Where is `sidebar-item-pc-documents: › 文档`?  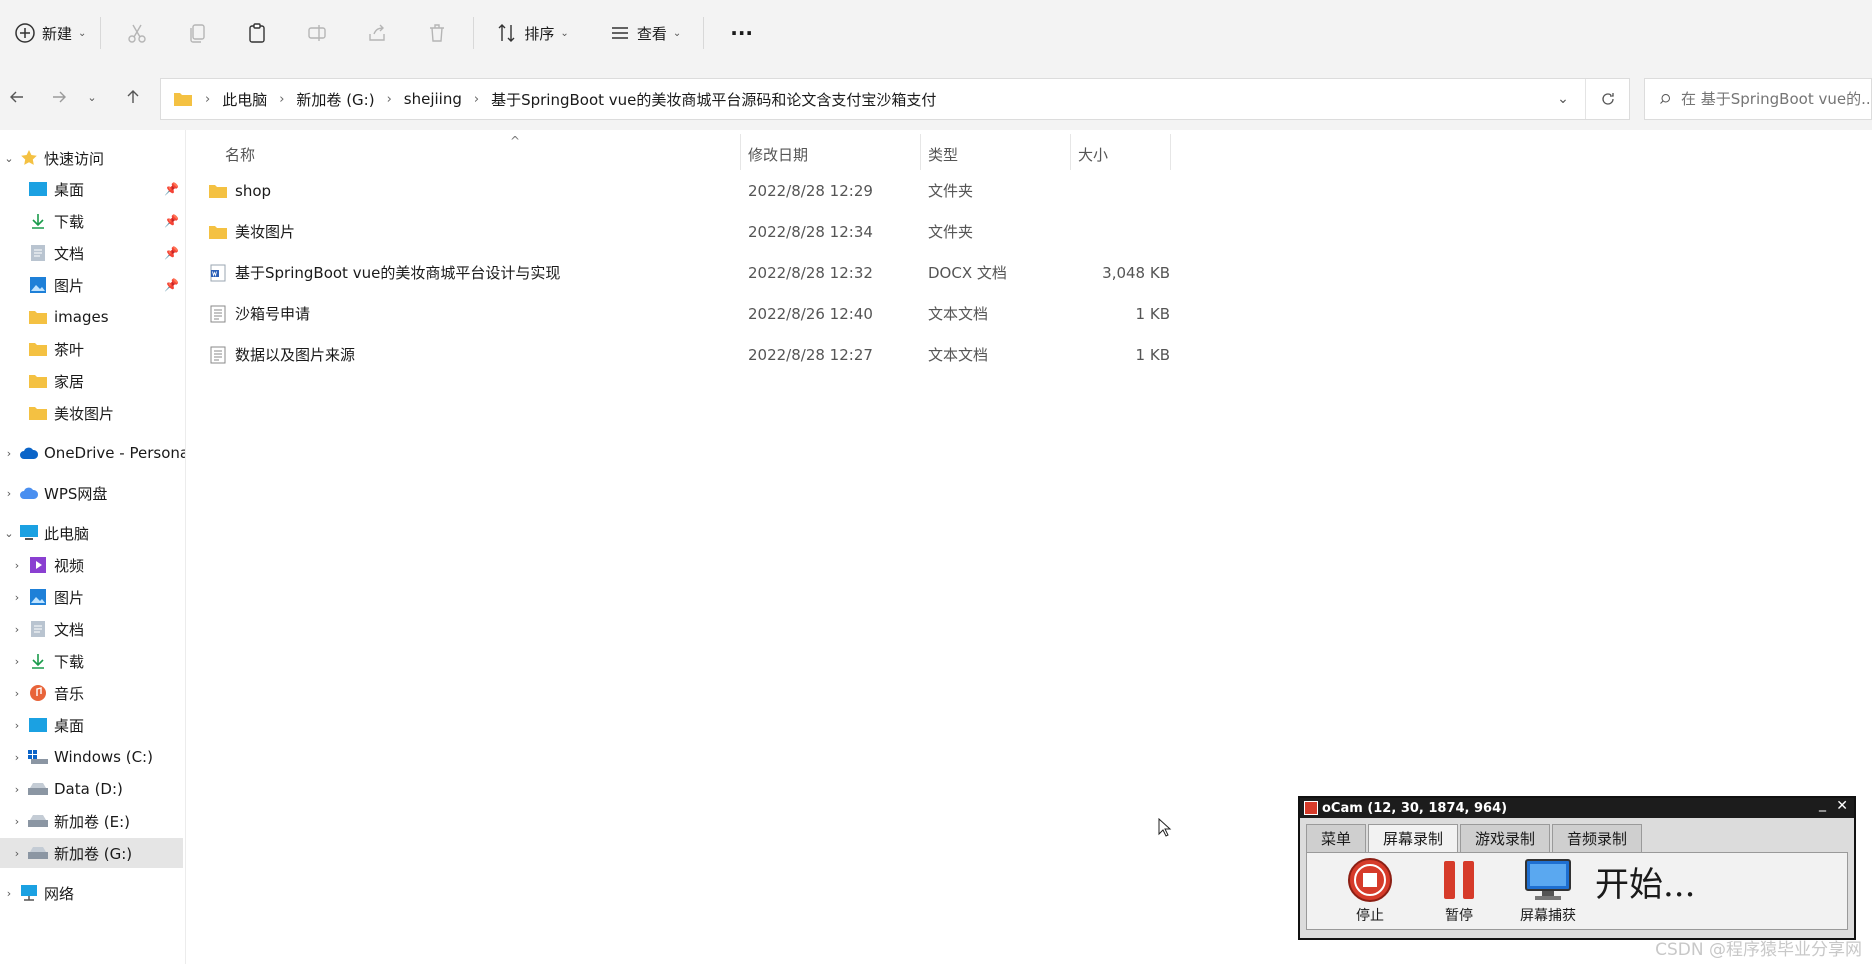 sidebar-item-pc-documents: › 文档 is located at coordinates (91, 629).